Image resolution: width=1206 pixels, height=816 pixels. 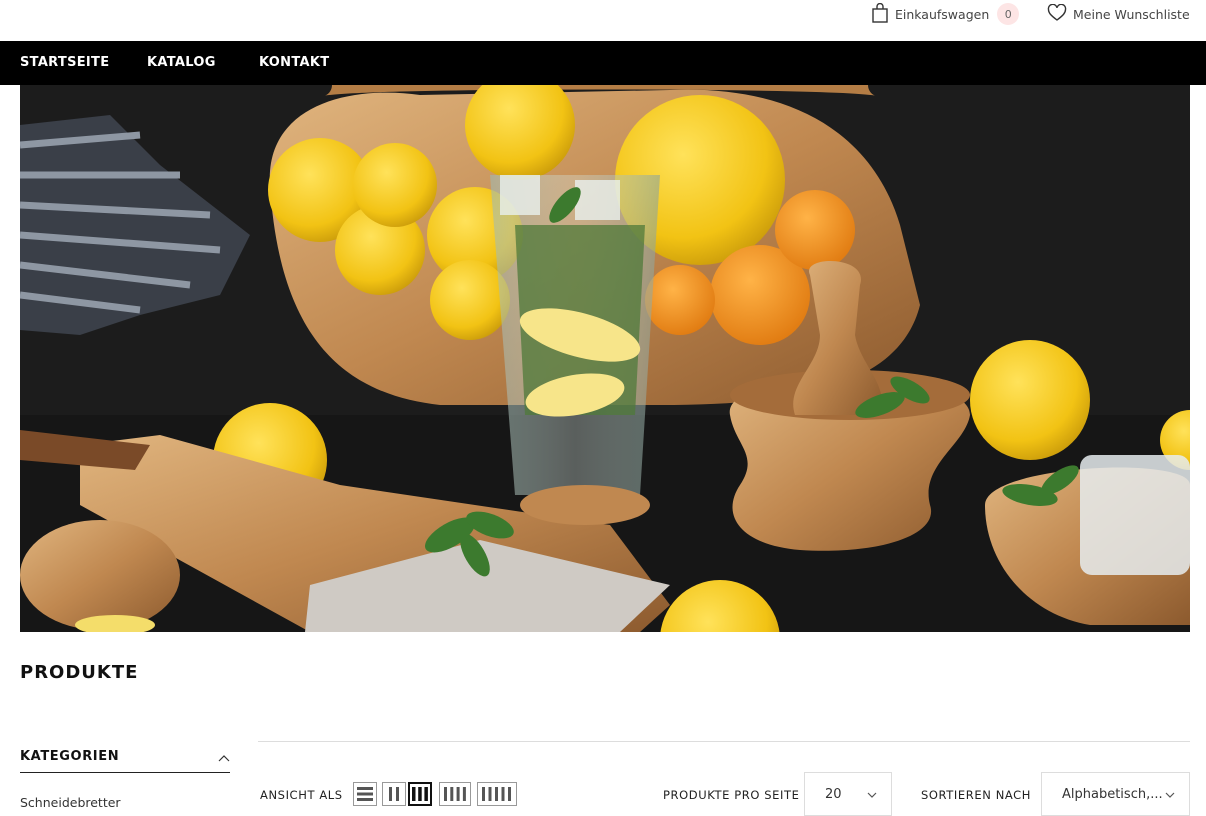 I want to click on wishlist-link: Meine Wunschliste, so click(x=1118, y=14).